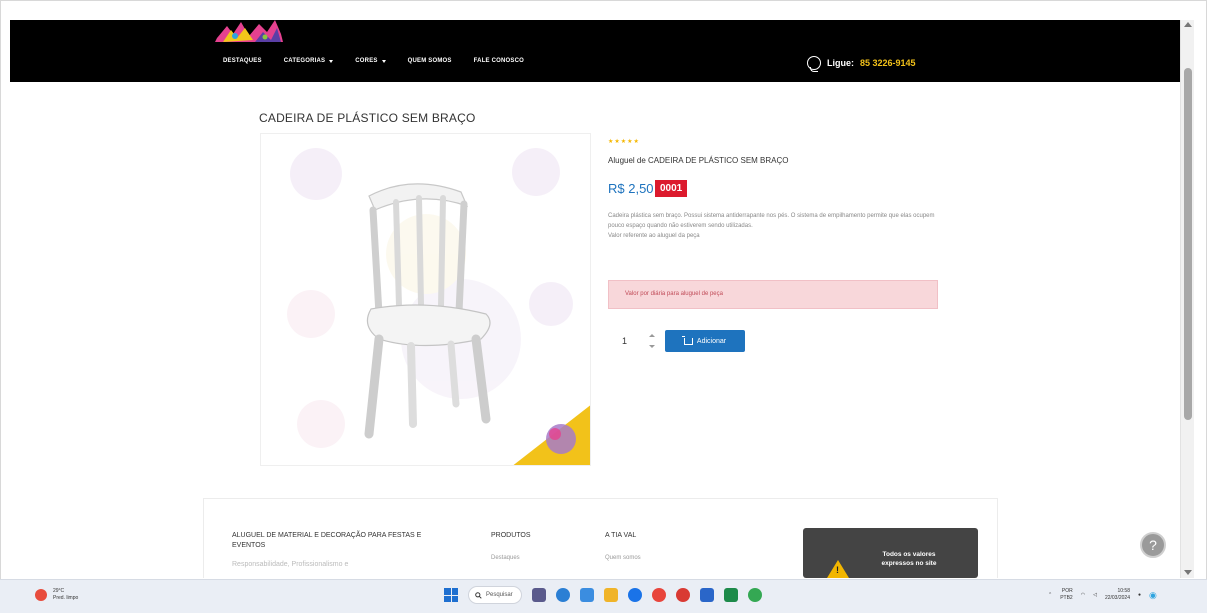  What do you see at coordinates (511, 535) in the screenshot?
I see `footer-heading: PRODUTOS` at bounding box center [511, 535].